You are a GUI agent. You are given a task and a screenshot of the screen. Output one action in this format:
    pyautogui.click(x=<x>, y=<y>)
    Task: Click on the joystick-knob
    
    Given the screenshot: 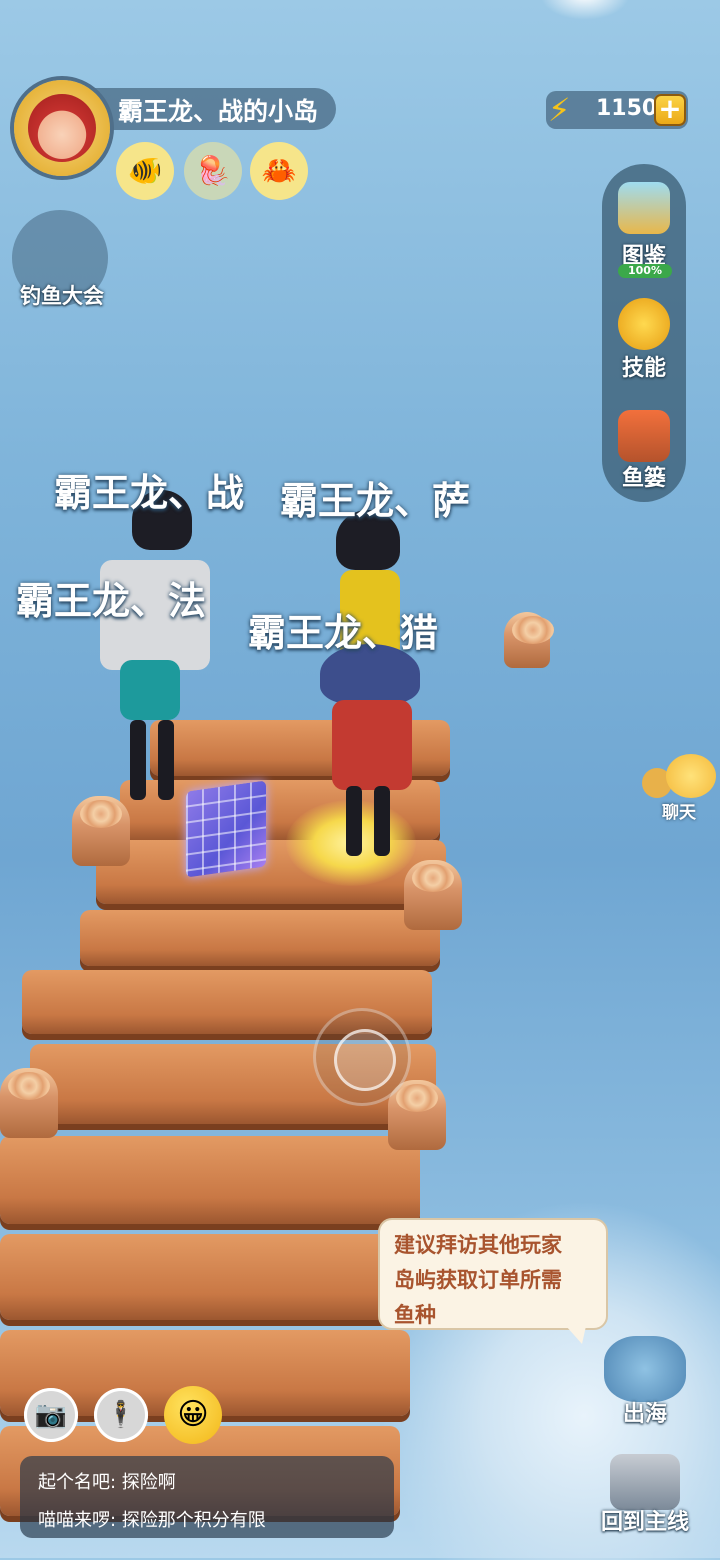 What is the action you would take?
    pyautogui.click(x=365, y=1060)
    